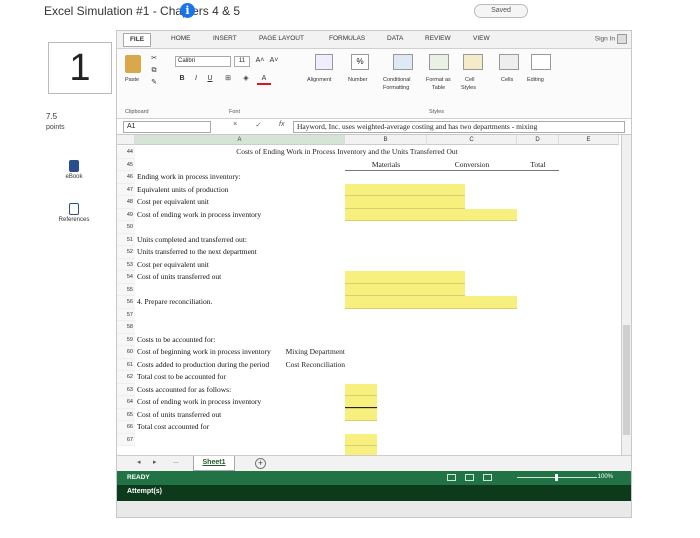 This screenshot has height=538, width=700. What do you see at coordinates (347, 38) in the screenshot?
I see `tab-formulas: FORMULAS` at bounding box center [347, 38].